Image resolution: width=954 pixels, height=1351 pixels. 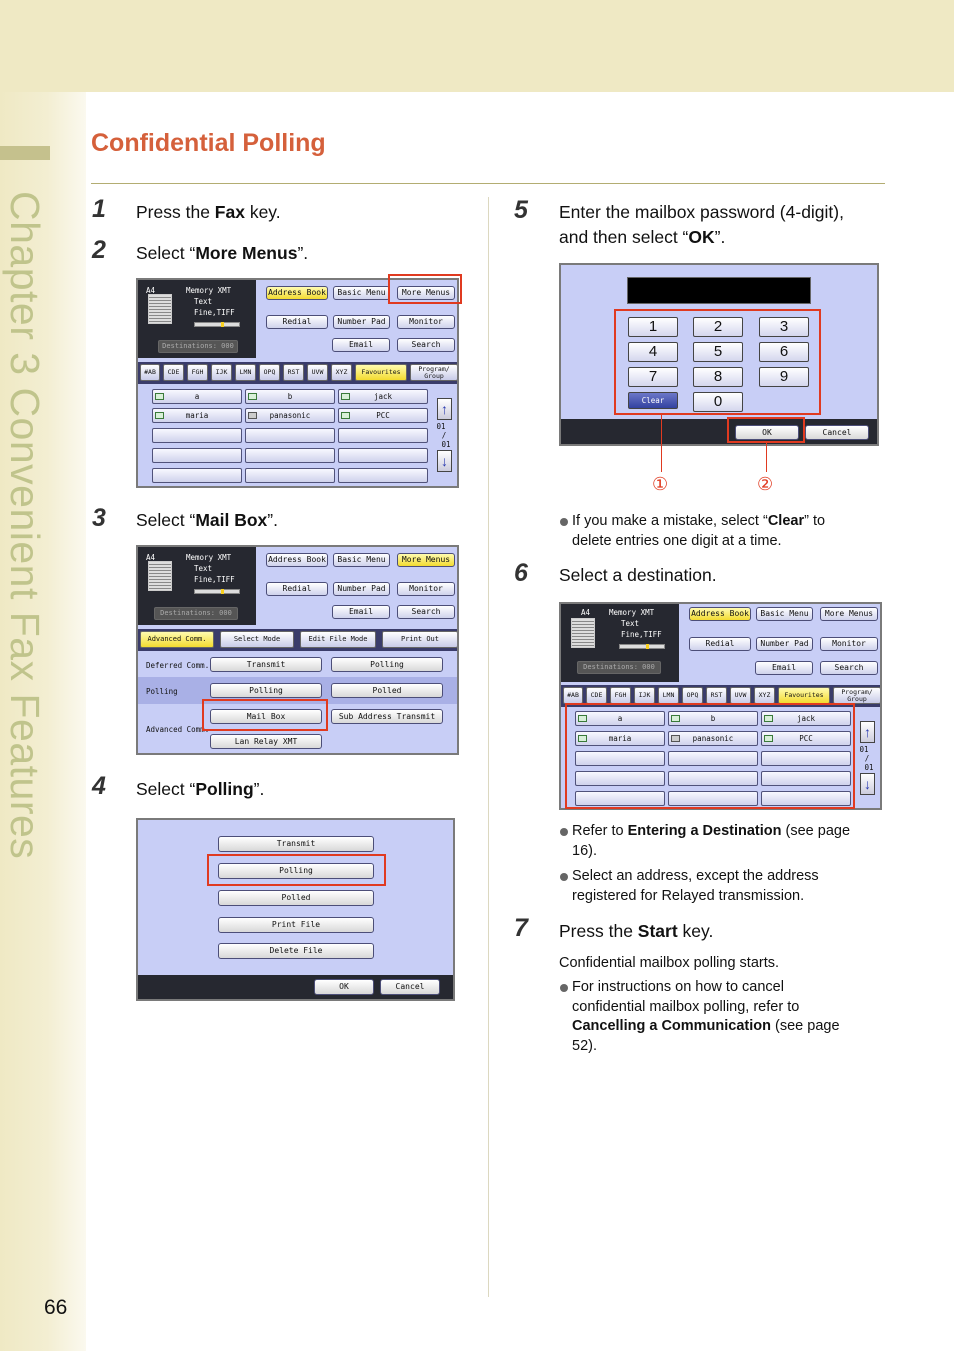 What do you see at coordinates (197, 396) in the screenshot?
I see `list-item: a` at bounding box center [197, 396].